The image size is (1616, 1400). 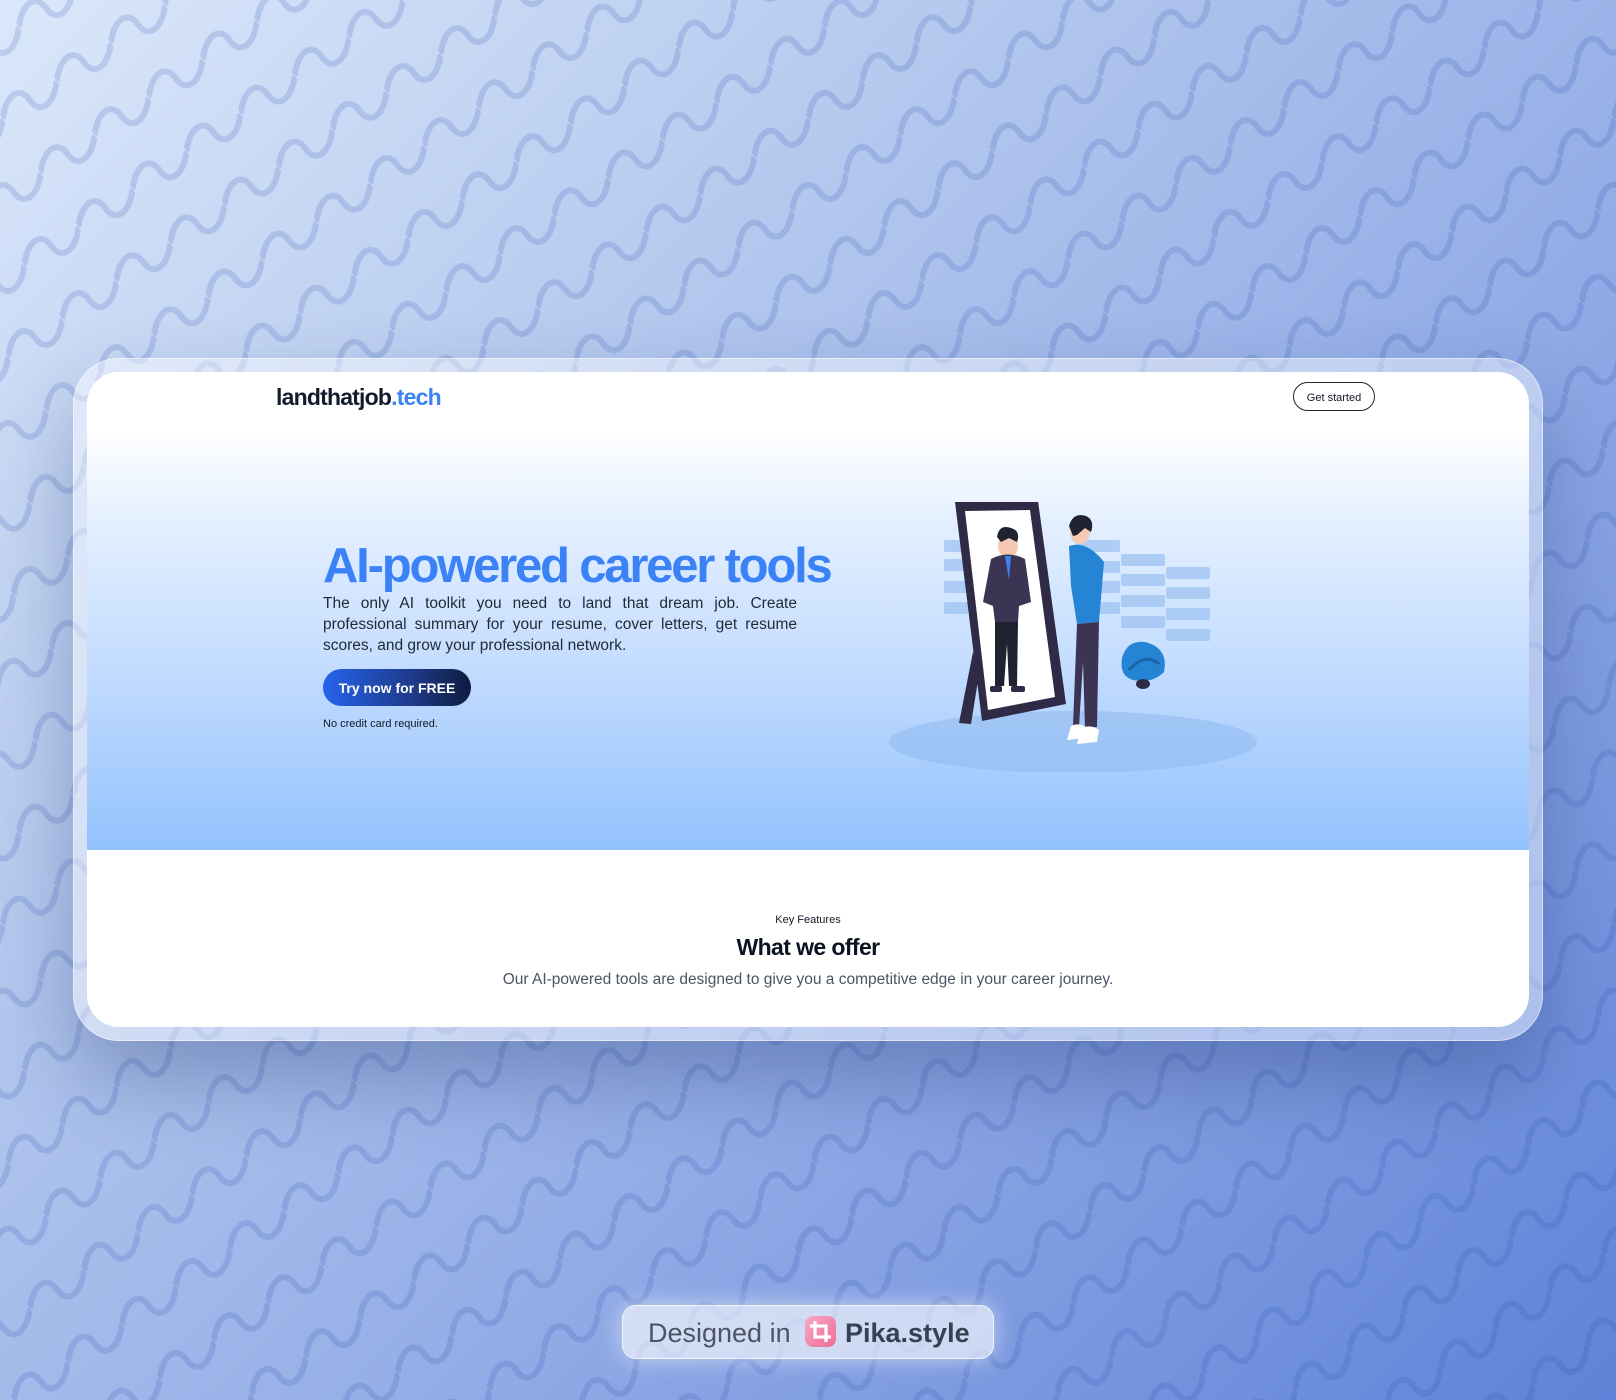 I want to click on watermark-prefix: Designed in, so click(x=719, y=1333).